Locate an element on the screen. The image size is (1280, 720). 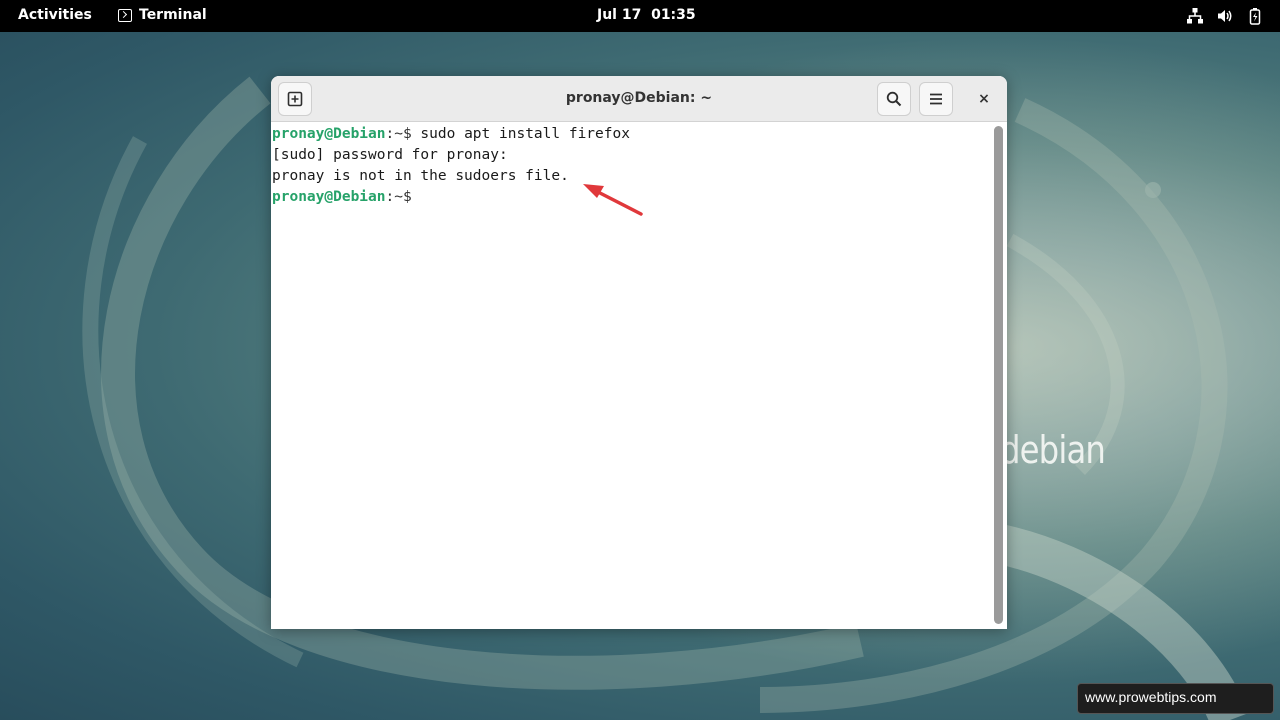
terminal-line: pronay is not in the sudoers file. is located at coordinates (420, 176).